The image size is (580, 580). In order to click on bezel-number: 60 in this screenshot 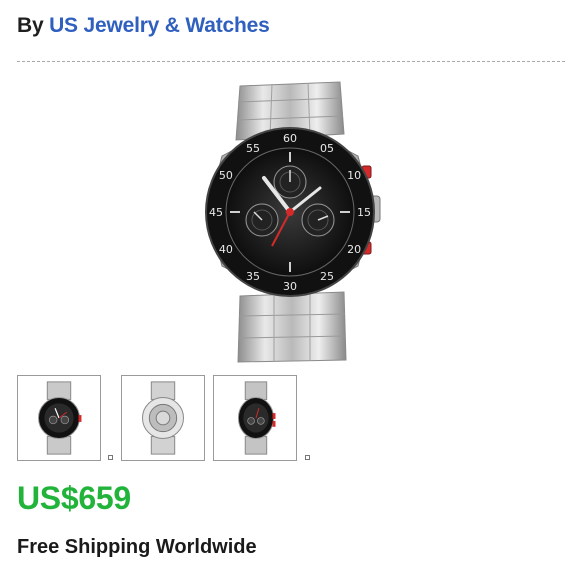, I will do `click(290, 138)`.